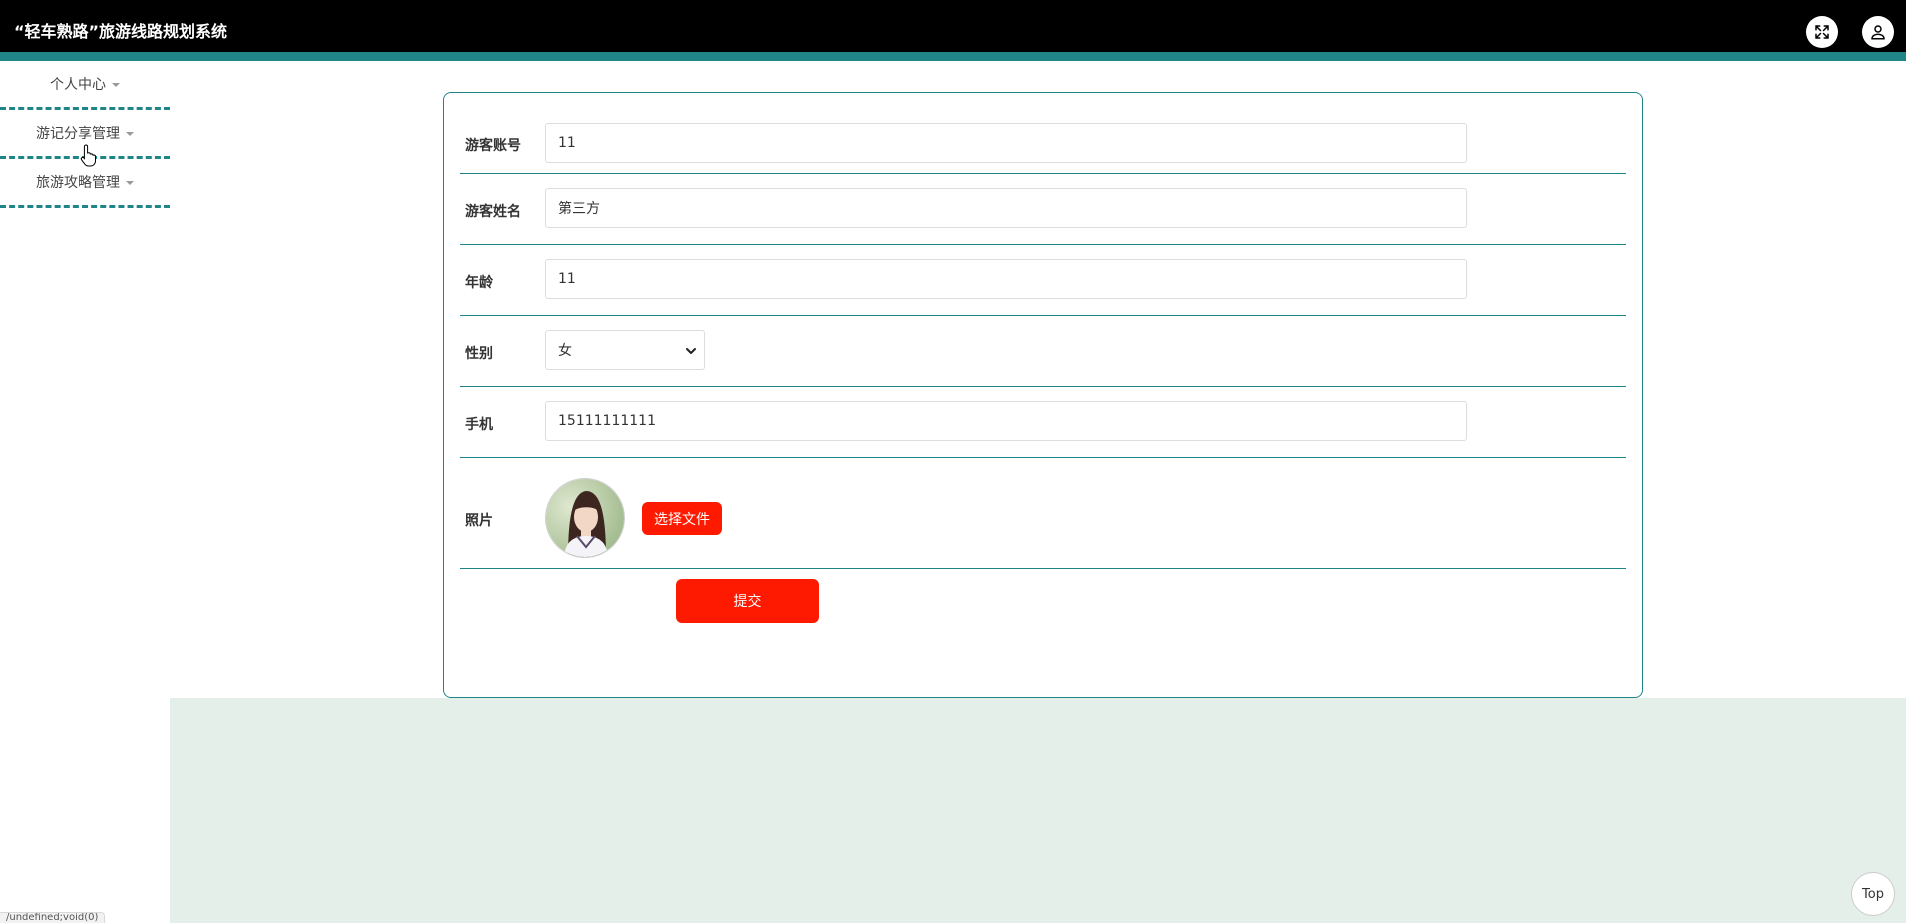 This screenshot has height=923, width=1906. I want to click on phone-label: 手机, so click(479, 425).